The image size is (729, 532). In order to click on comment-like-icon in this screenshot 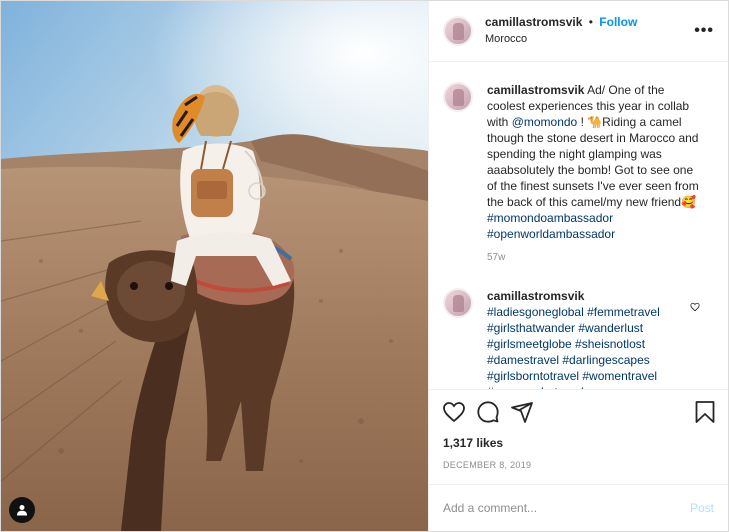, I will do `click(695, 307)`.